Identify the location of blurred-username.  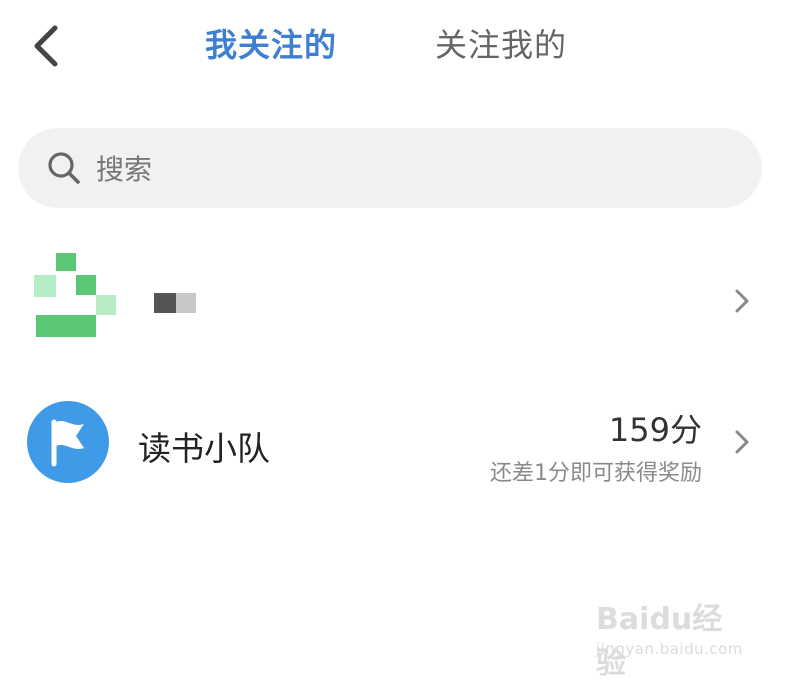
(176, 303).